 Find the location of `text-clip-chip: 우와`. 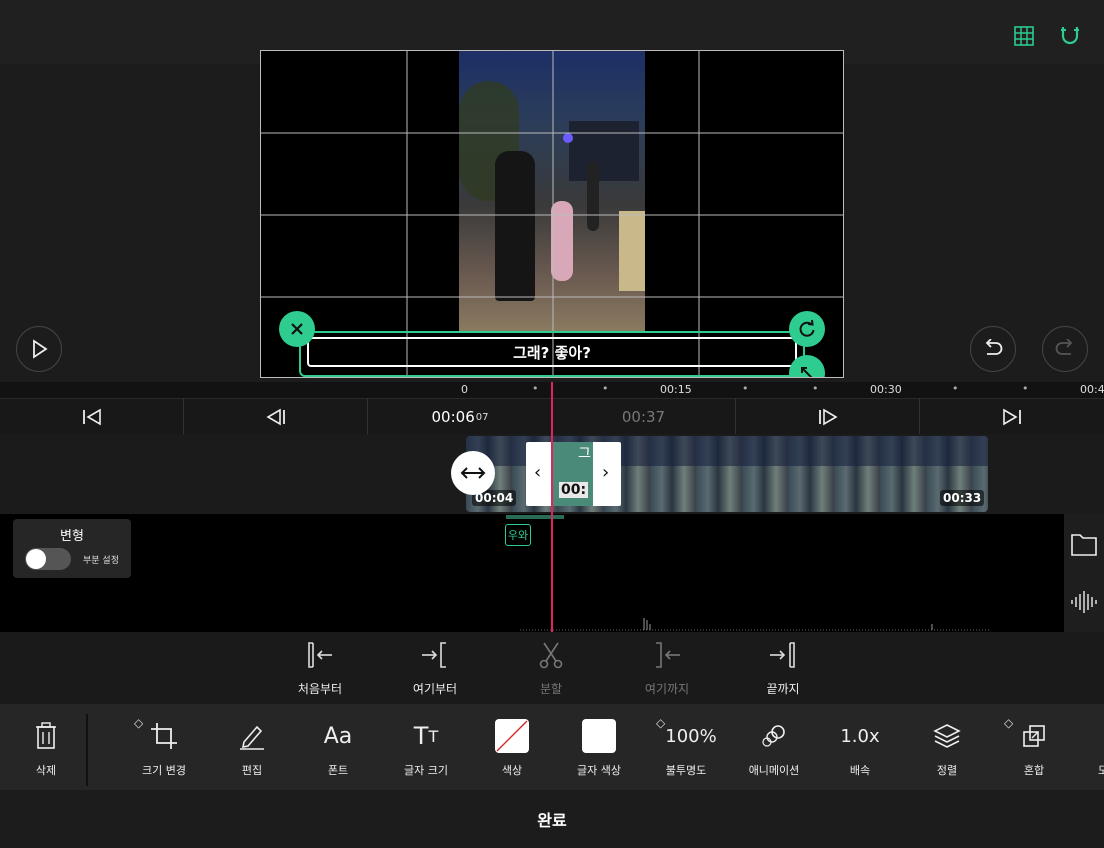

text-clip-chip: 우와 is located at coordinates (518, 535).